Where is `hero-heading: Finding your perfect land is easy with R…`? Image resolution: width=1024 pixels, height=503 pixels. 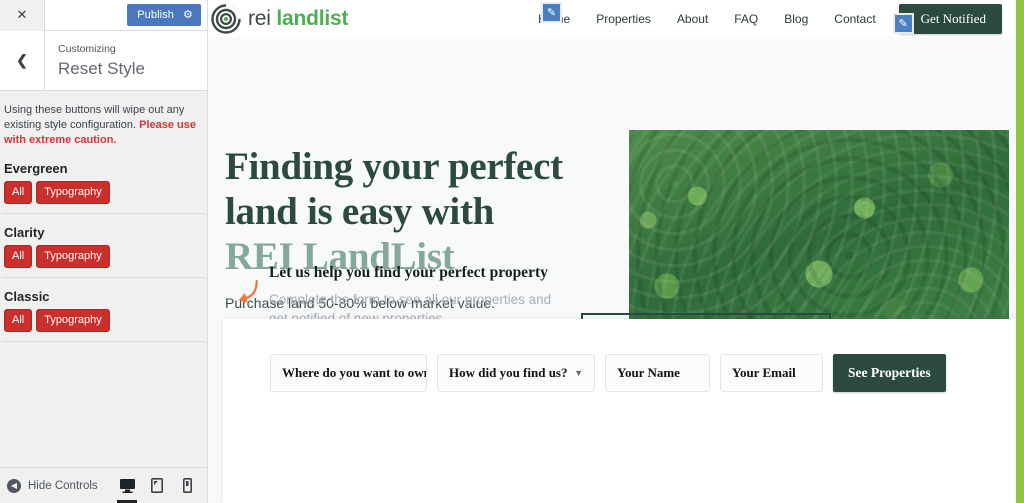 hero-heading: Finding your perfect land is easy with R… is located at coordinates (405, 211).